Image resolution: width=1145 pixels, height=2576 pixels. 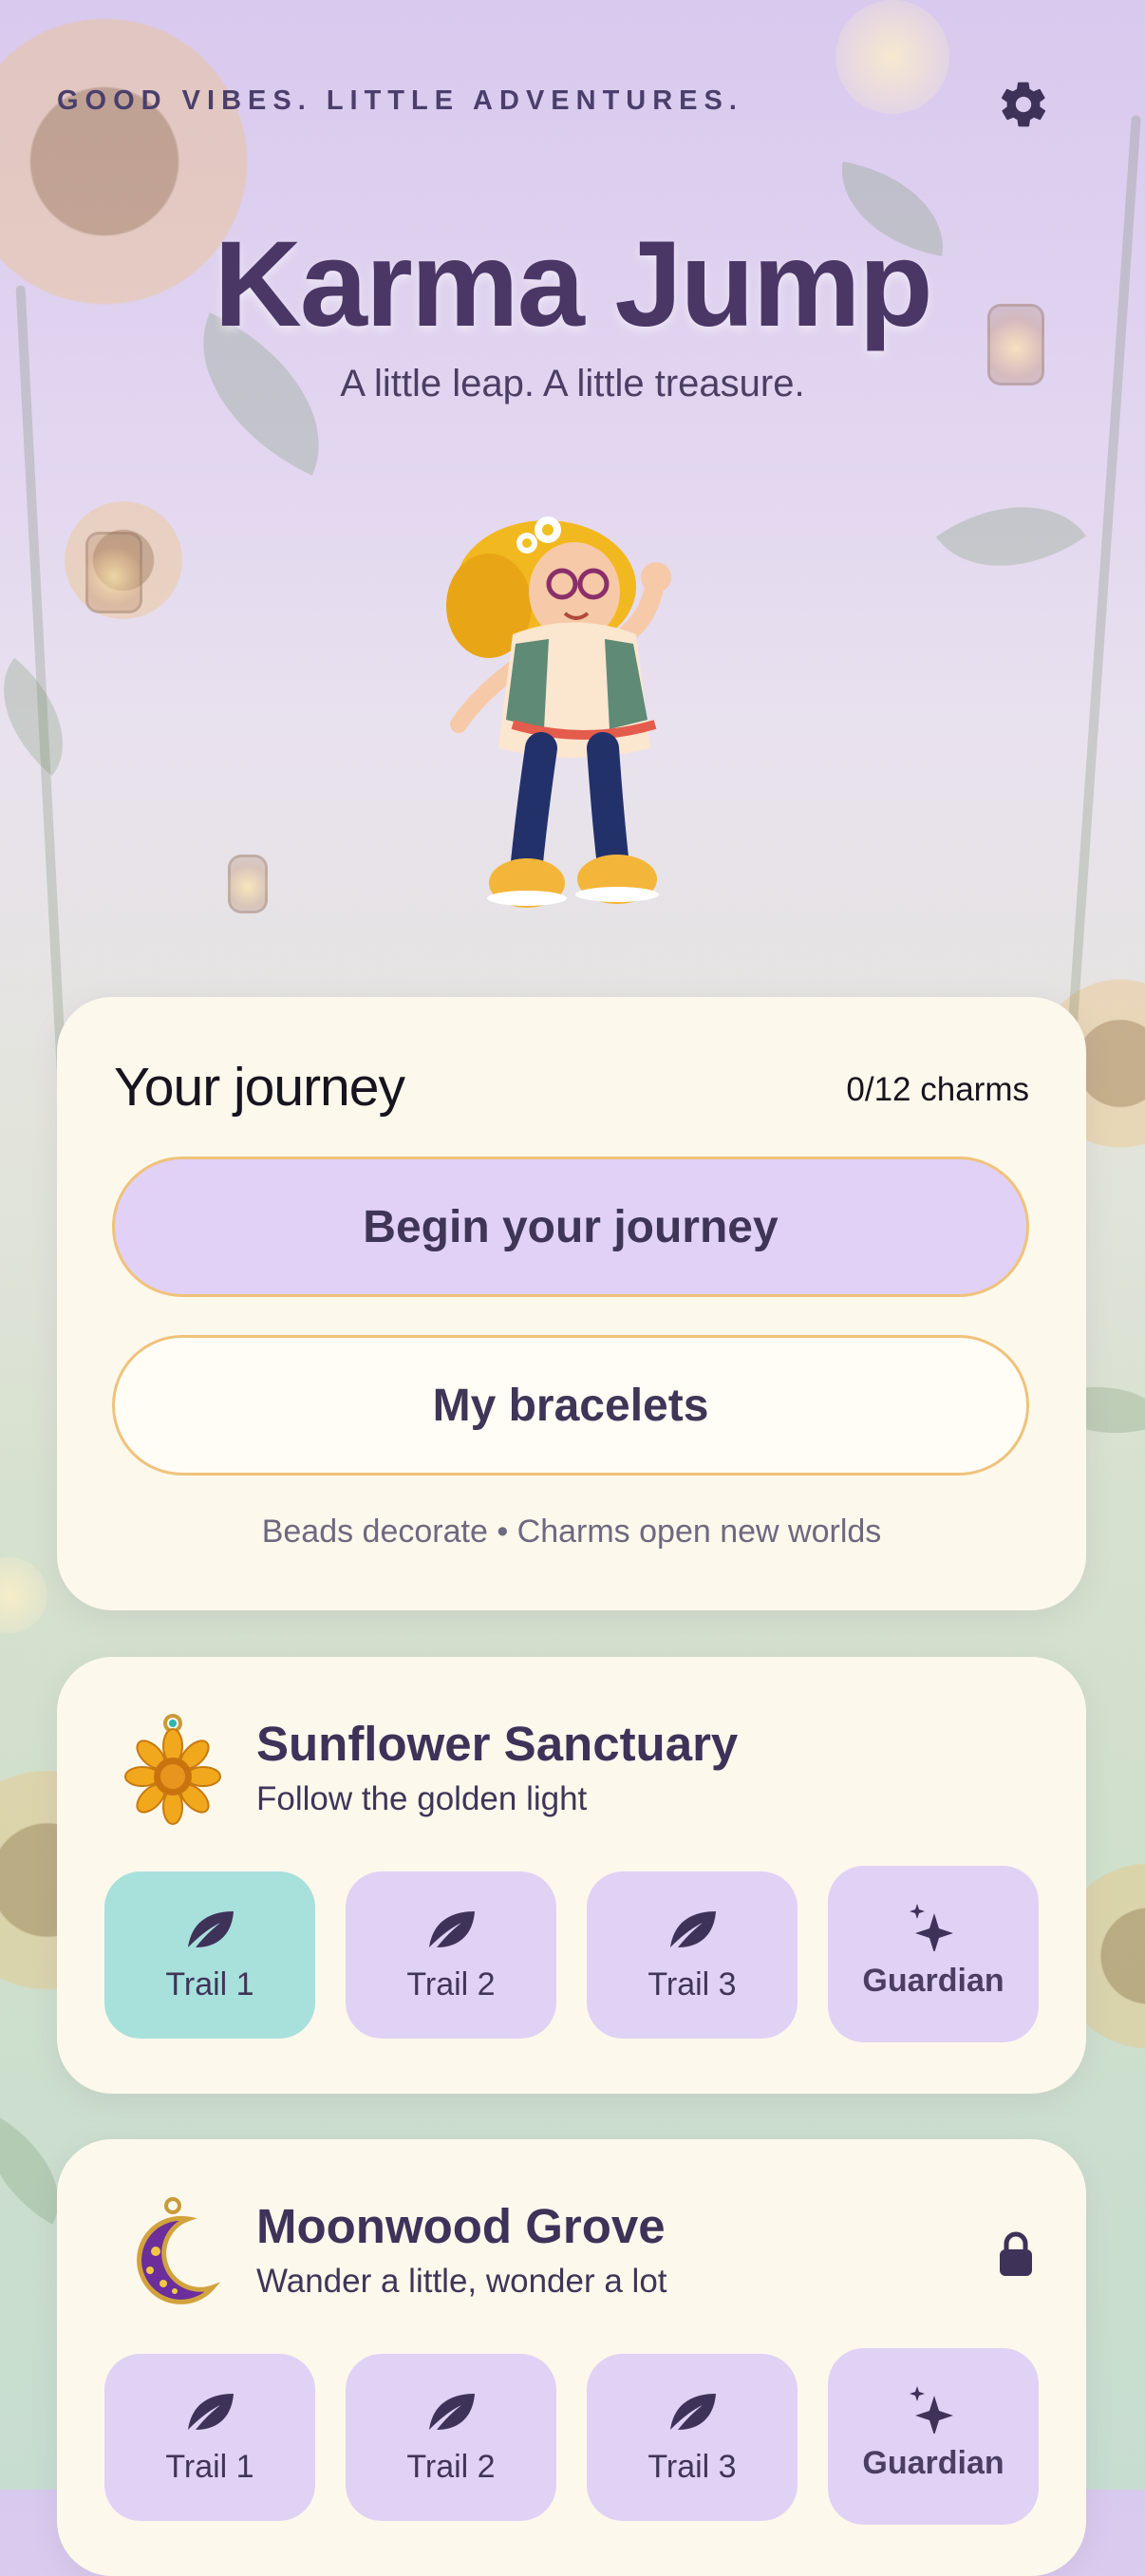 I want to click on world-name: Moonwood Grove, so click(x=461, y=2226).